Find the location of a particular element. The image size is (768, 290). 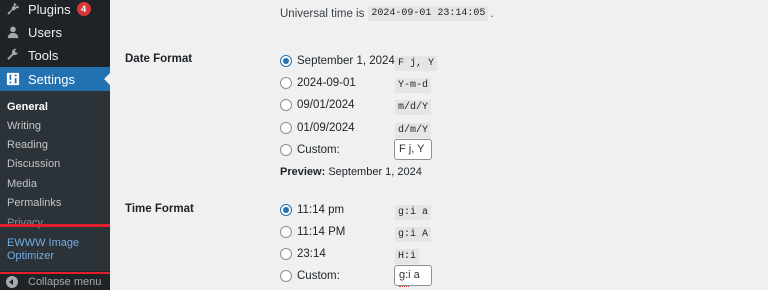

time-option-1: 11:14 pm is located at coordinates (312, 210).